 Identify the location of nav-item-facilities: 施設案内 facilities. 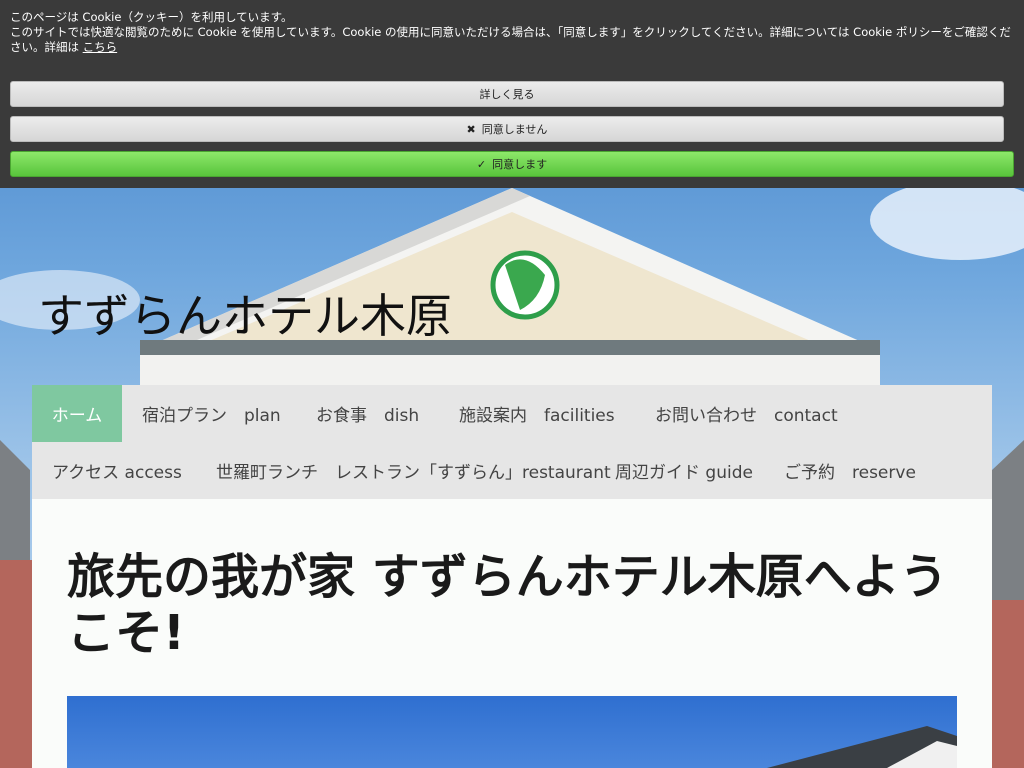
(537, 413).